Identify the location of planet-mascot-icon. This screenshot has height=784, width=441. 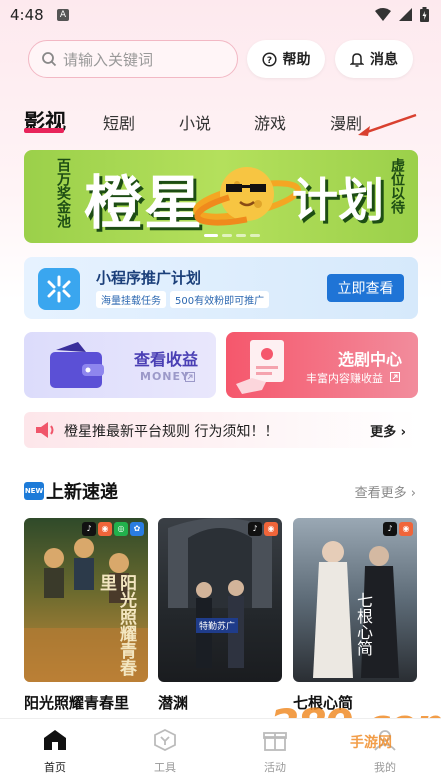
(247, 196).